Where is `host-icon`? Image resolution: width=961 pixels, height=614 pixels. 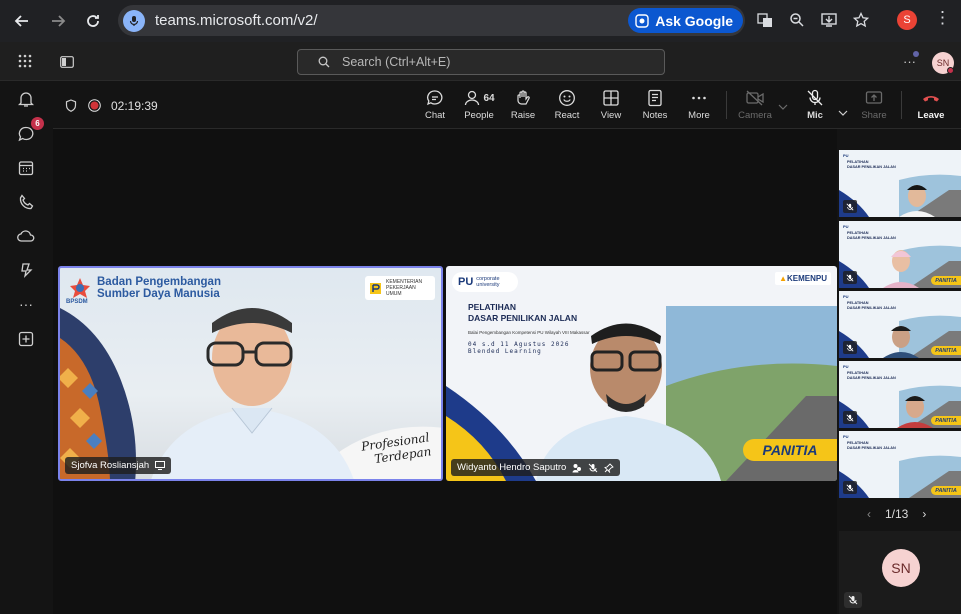 host-icon is located at coordinates (577, 467).